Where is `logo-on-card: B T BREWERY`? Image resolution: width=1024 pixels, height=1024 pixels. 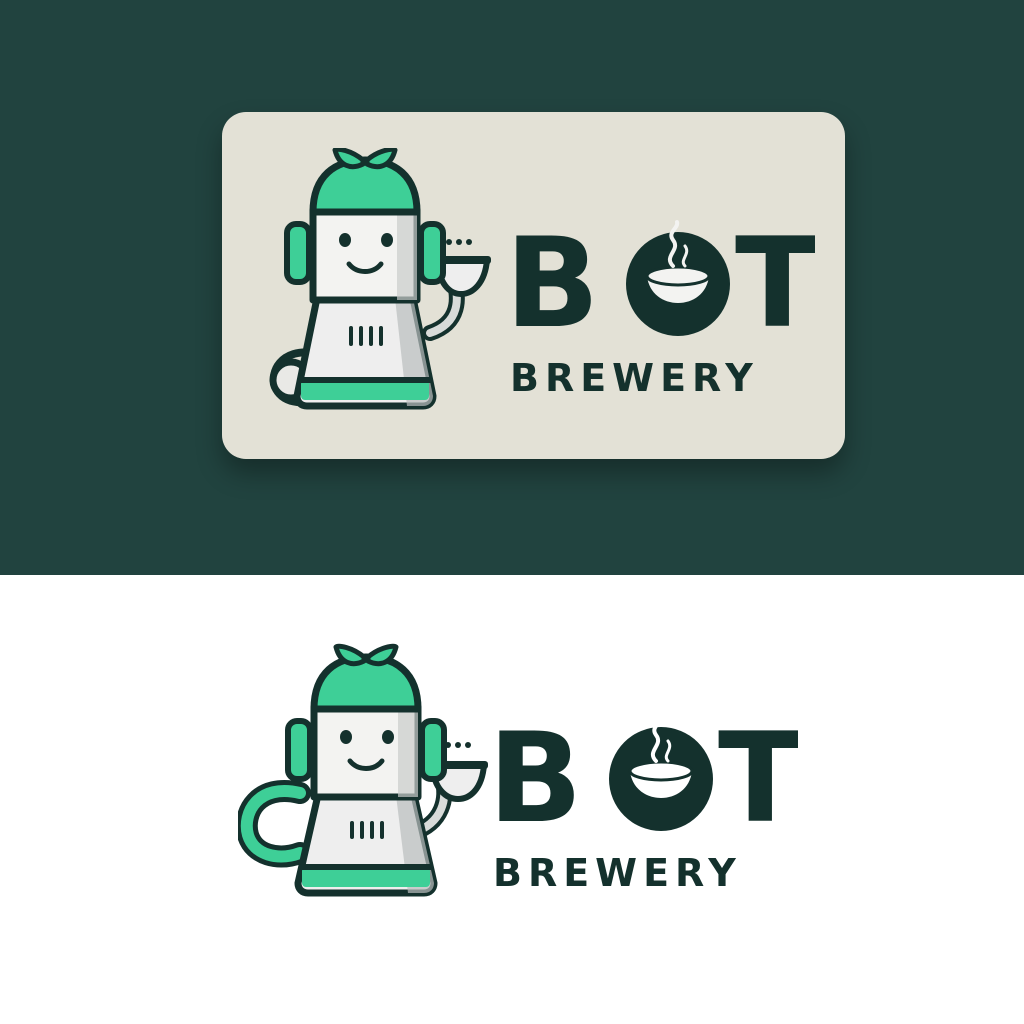 logo-on-card: B T BREWERY is located at coordinates (535, 283).